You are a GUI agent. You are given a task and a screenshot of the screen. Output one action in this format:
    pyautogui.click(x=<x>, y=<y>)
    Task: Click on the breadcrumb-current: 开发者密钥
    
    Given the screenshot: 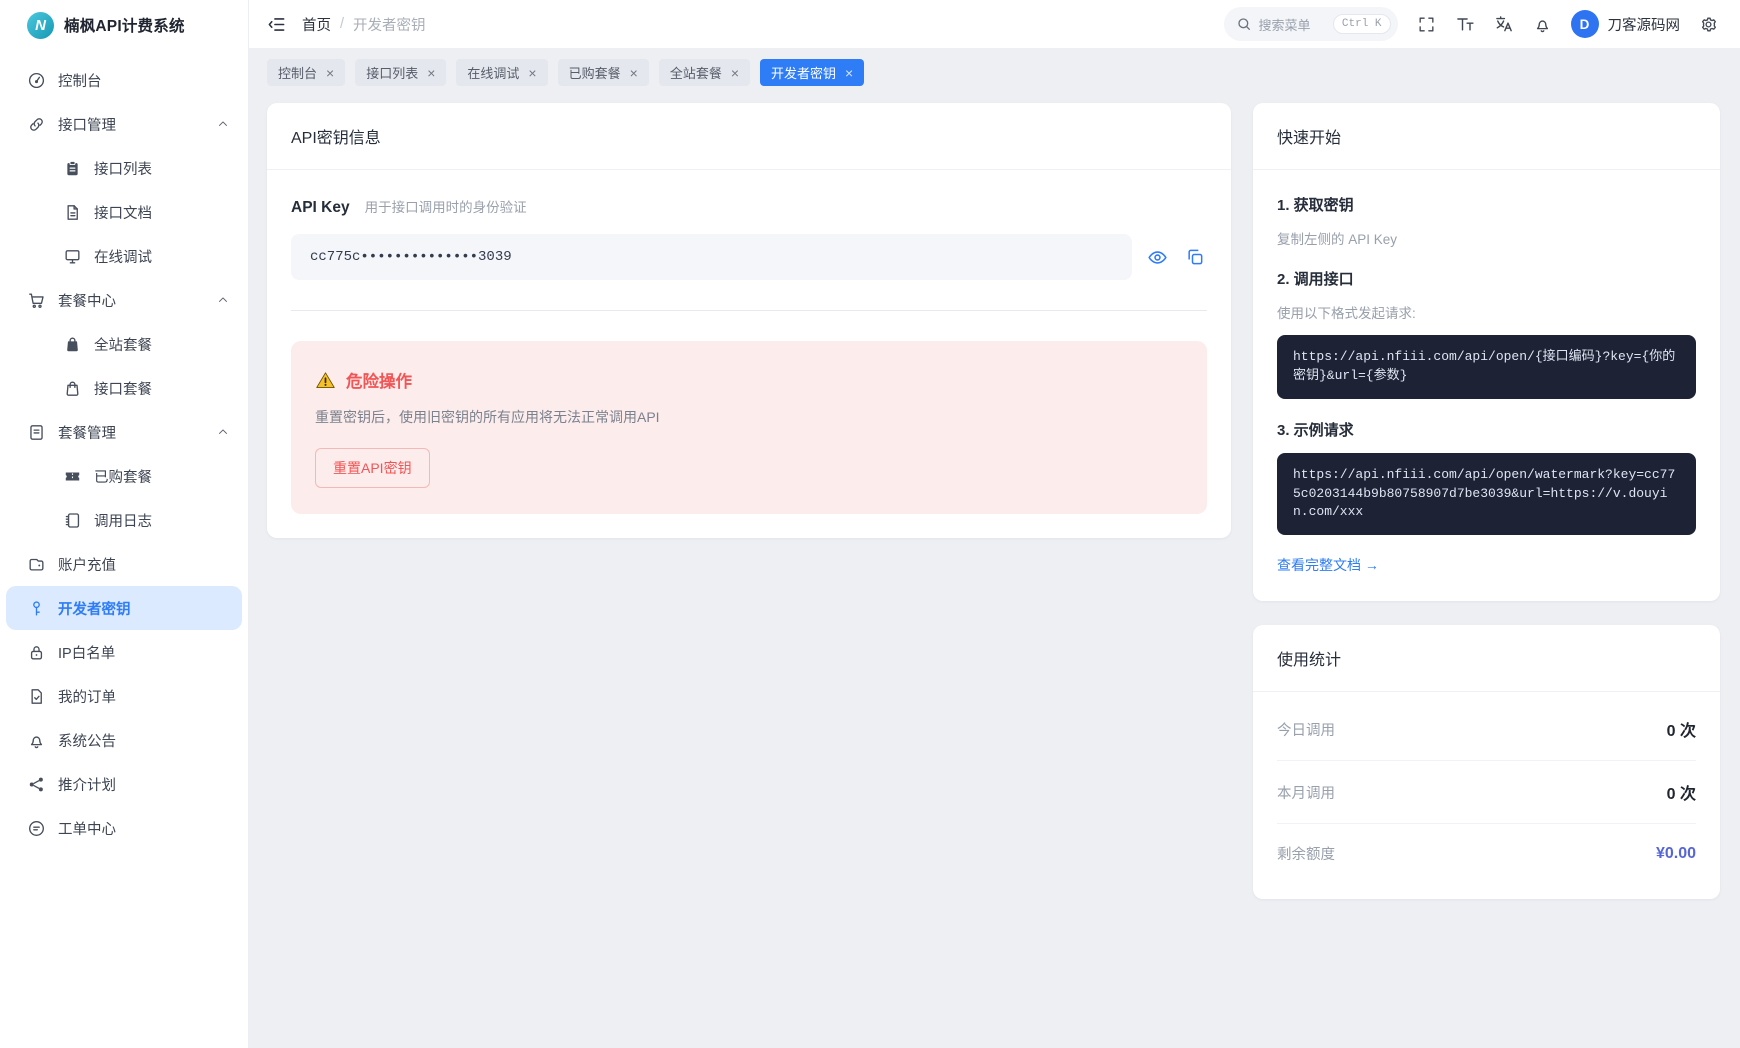 What is the action you would take?
    pyautogui.click(x=389, y=25)
    